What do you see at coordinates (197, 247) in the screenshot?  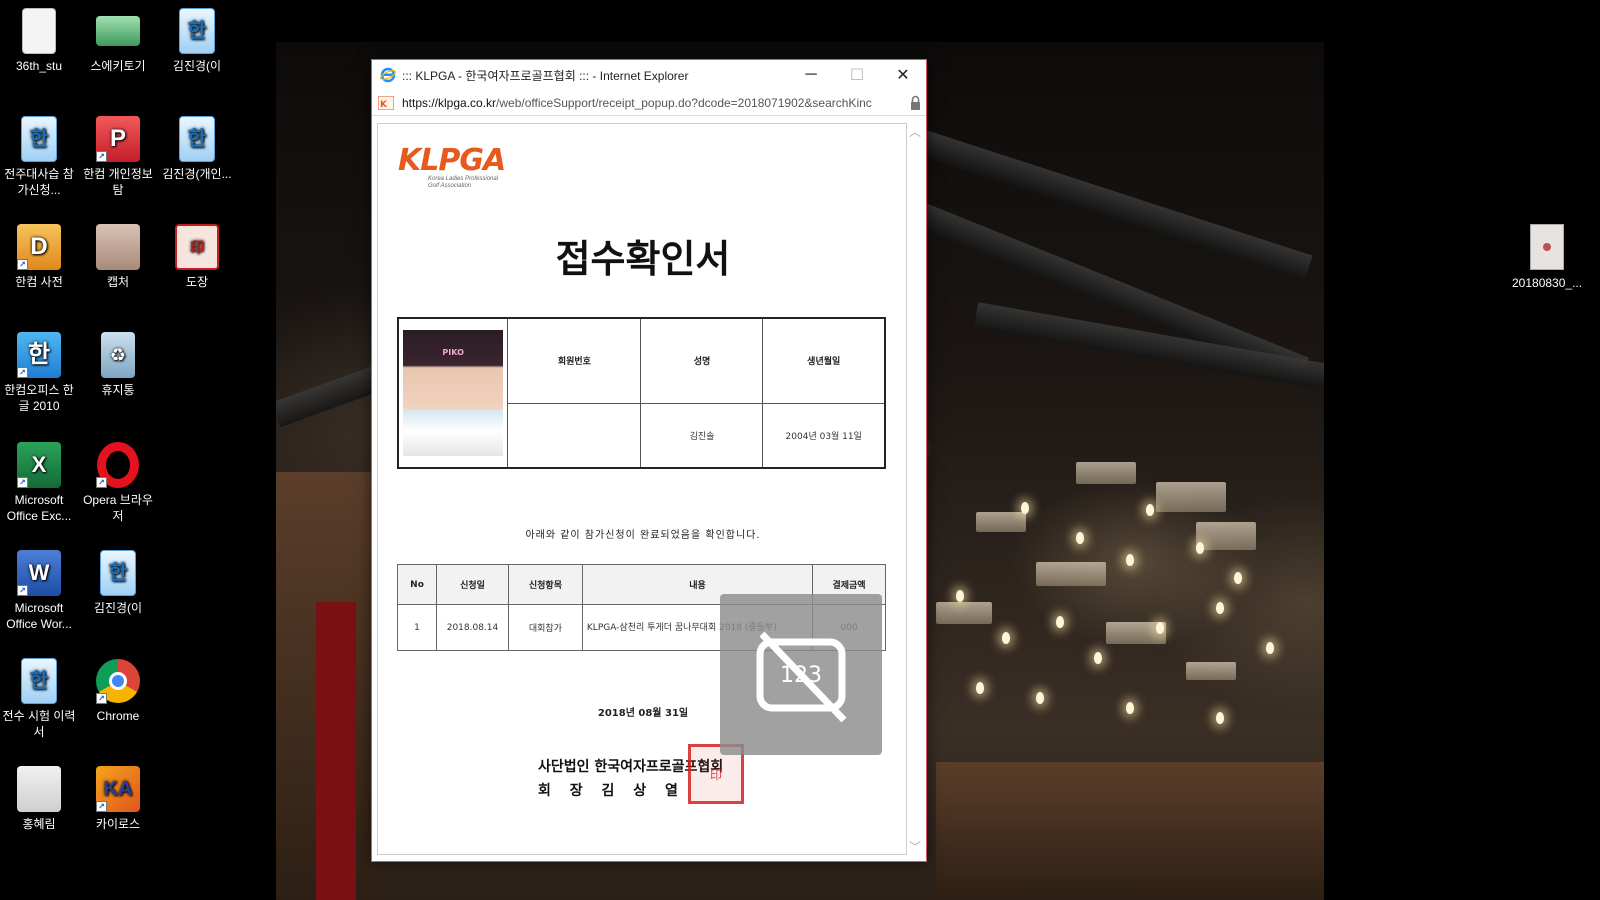 I see `seal-icon: 印` at bounding box center [197, 247].